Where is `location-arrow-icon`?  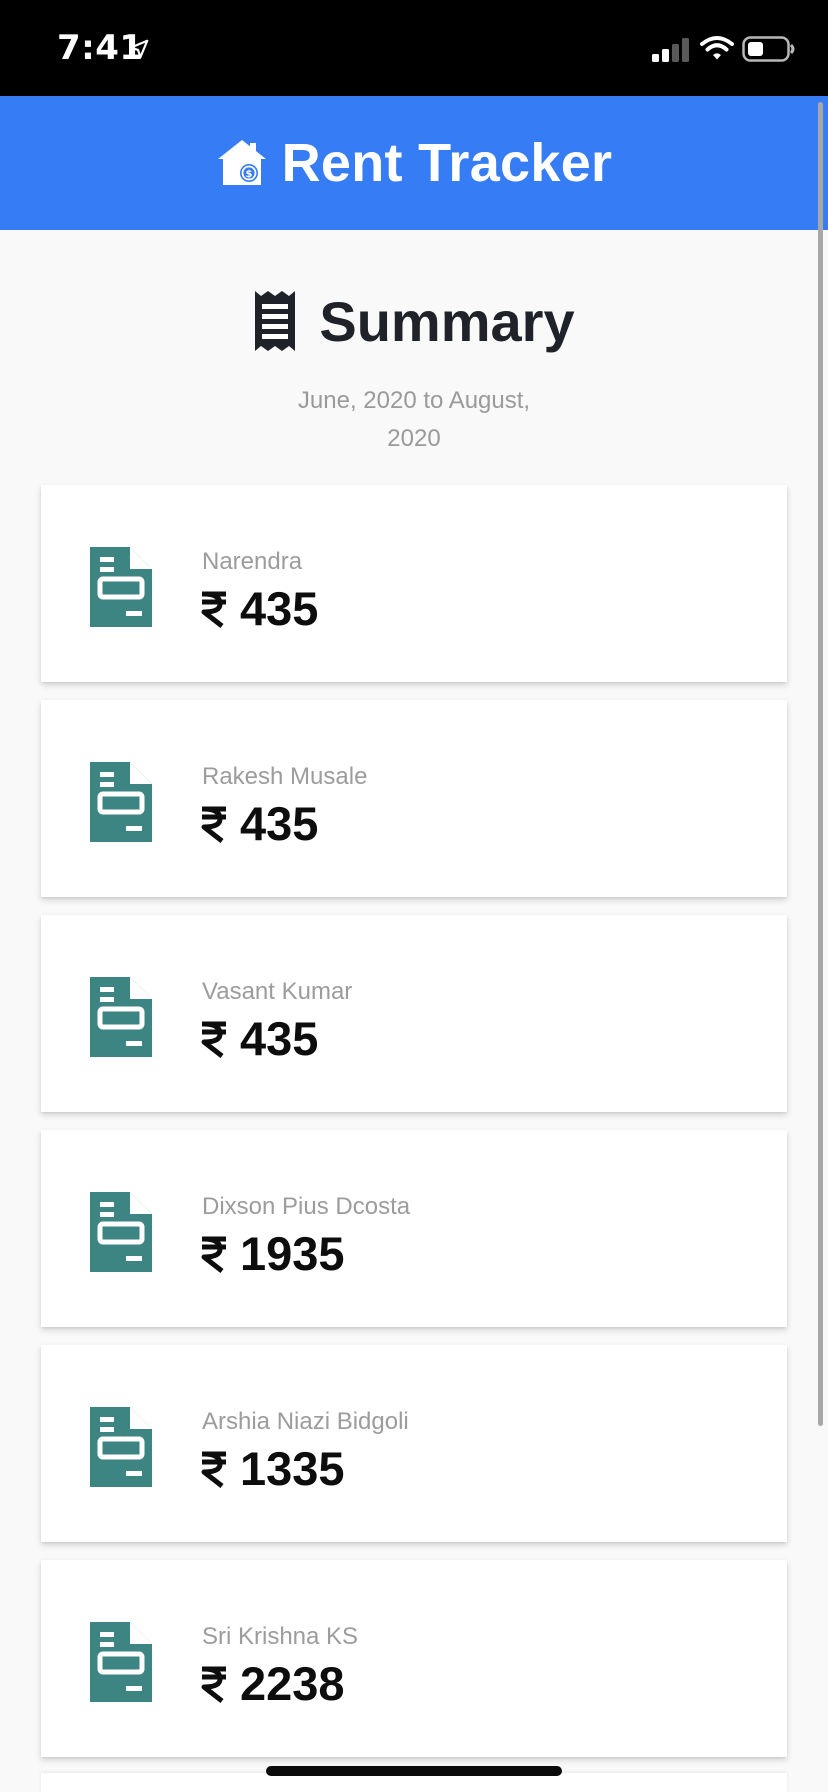
location-arrow-icon is located at coordinates (139, 49).